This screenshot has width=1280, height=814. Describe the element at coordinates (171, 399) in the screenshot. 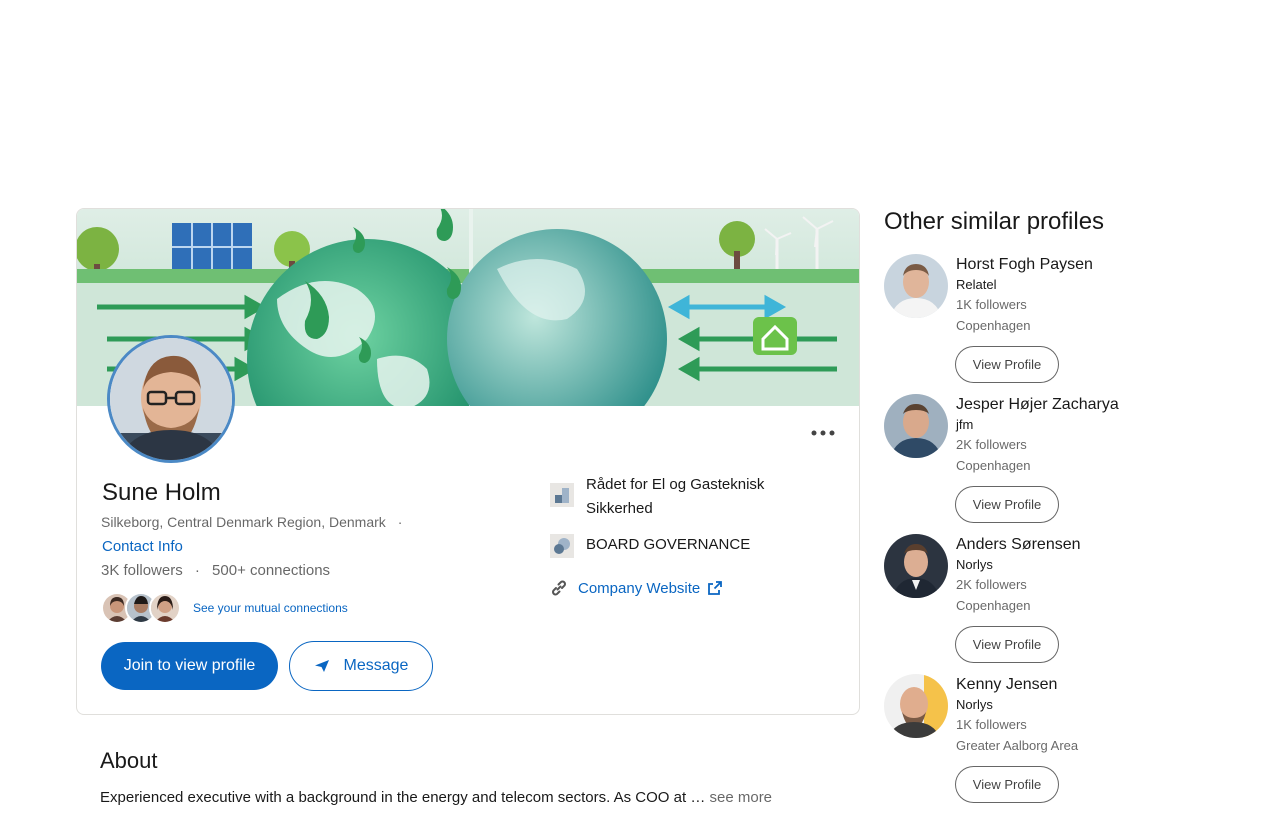

I see `profile-avatar` at that location.